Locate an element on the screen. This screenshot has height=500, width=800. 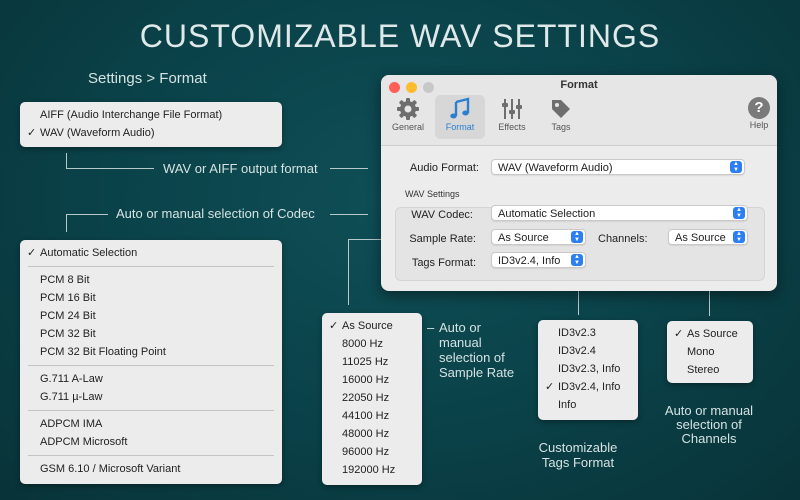
menu-item-sr-11025: 11025 Hz is located at coordinates (372, 362).